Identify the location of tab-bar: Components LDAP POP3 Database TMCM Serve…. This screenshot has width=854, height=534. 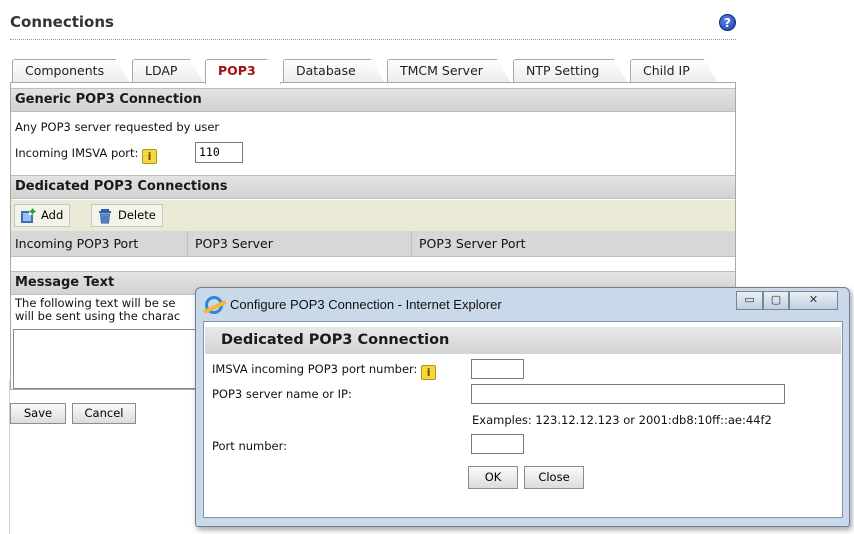
(374, 71).